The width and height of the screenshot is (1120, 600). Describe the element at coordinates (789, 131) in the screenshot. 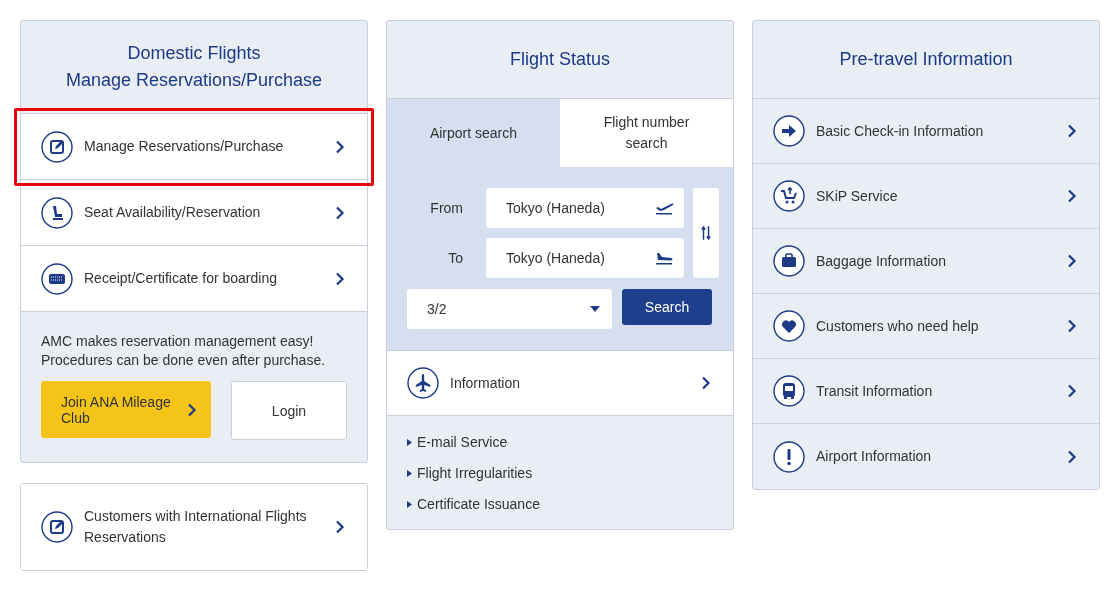

I see `arrow-right-icon` at that location.